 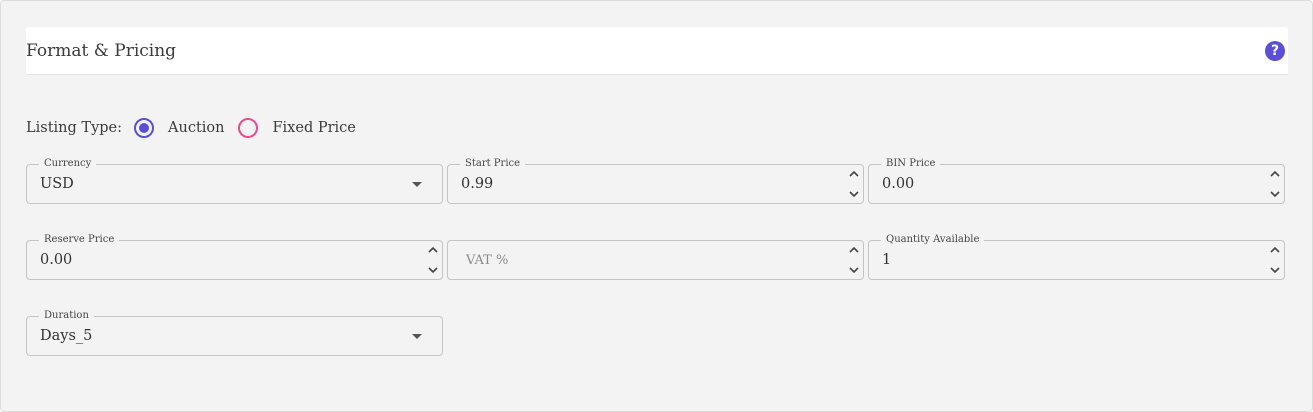 What do you see at coordinates (1076, 181) in the screenshot?
I see `bin-price-input: BIN Price 0.00` at bounding box center [1076, 181].